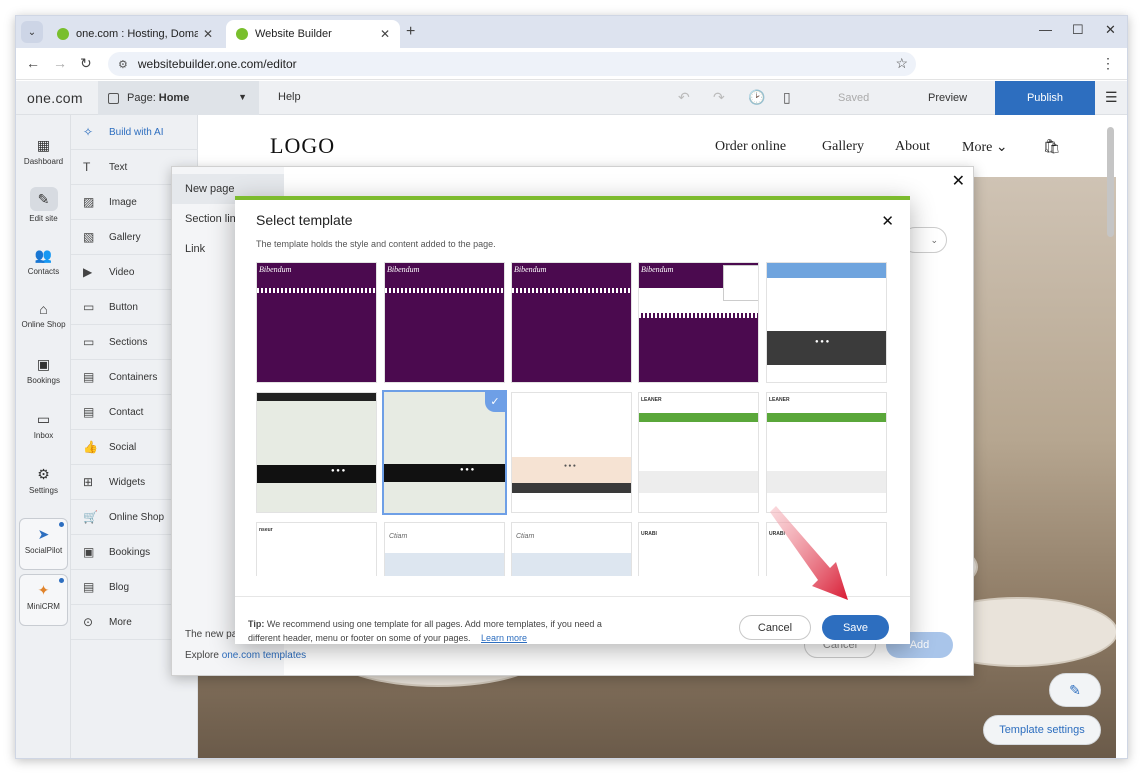 This screenshot has height=774, width=1143. Describe the element at coordinates (410, 32) in the screenshot. I see `new-tab-plus-icon: +` at that location.